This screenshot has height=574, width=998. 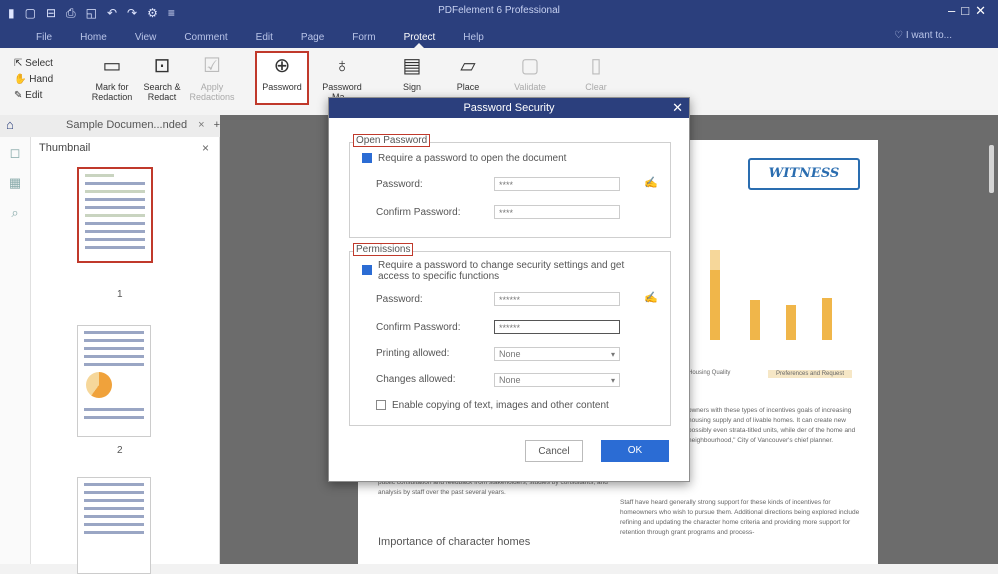 I want to click on section-heading: Importance of character homes, so click(x=454, y=542).